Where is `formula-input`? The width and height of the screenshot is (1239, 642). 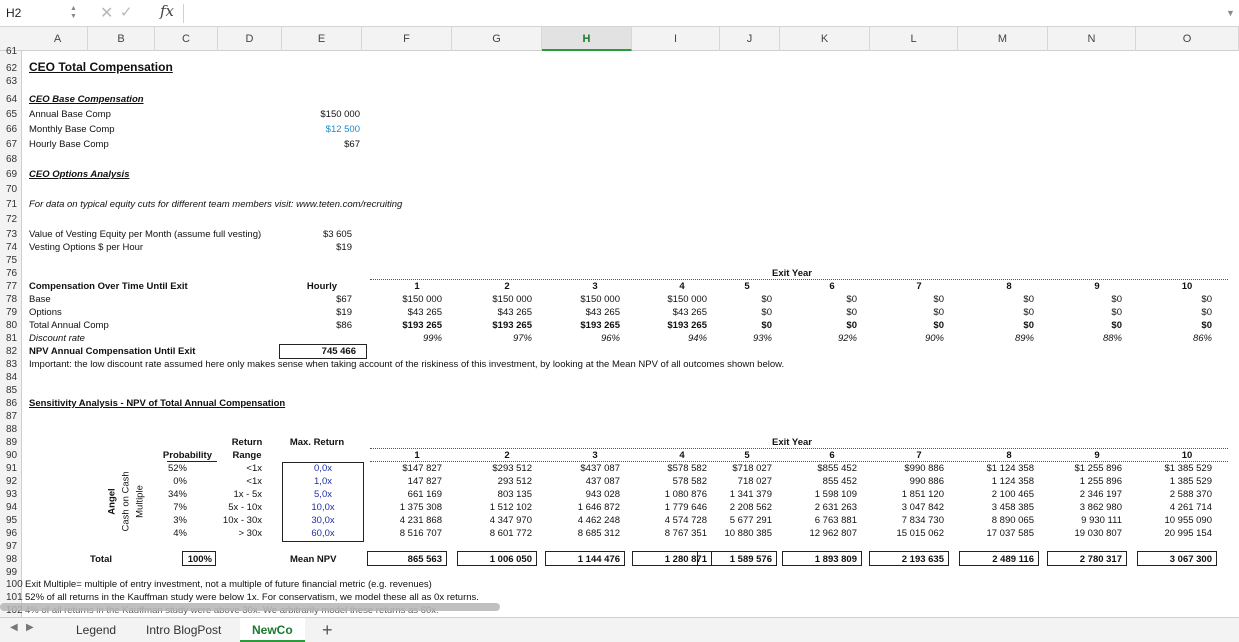 formula-input is located at coordinates (693, 13).